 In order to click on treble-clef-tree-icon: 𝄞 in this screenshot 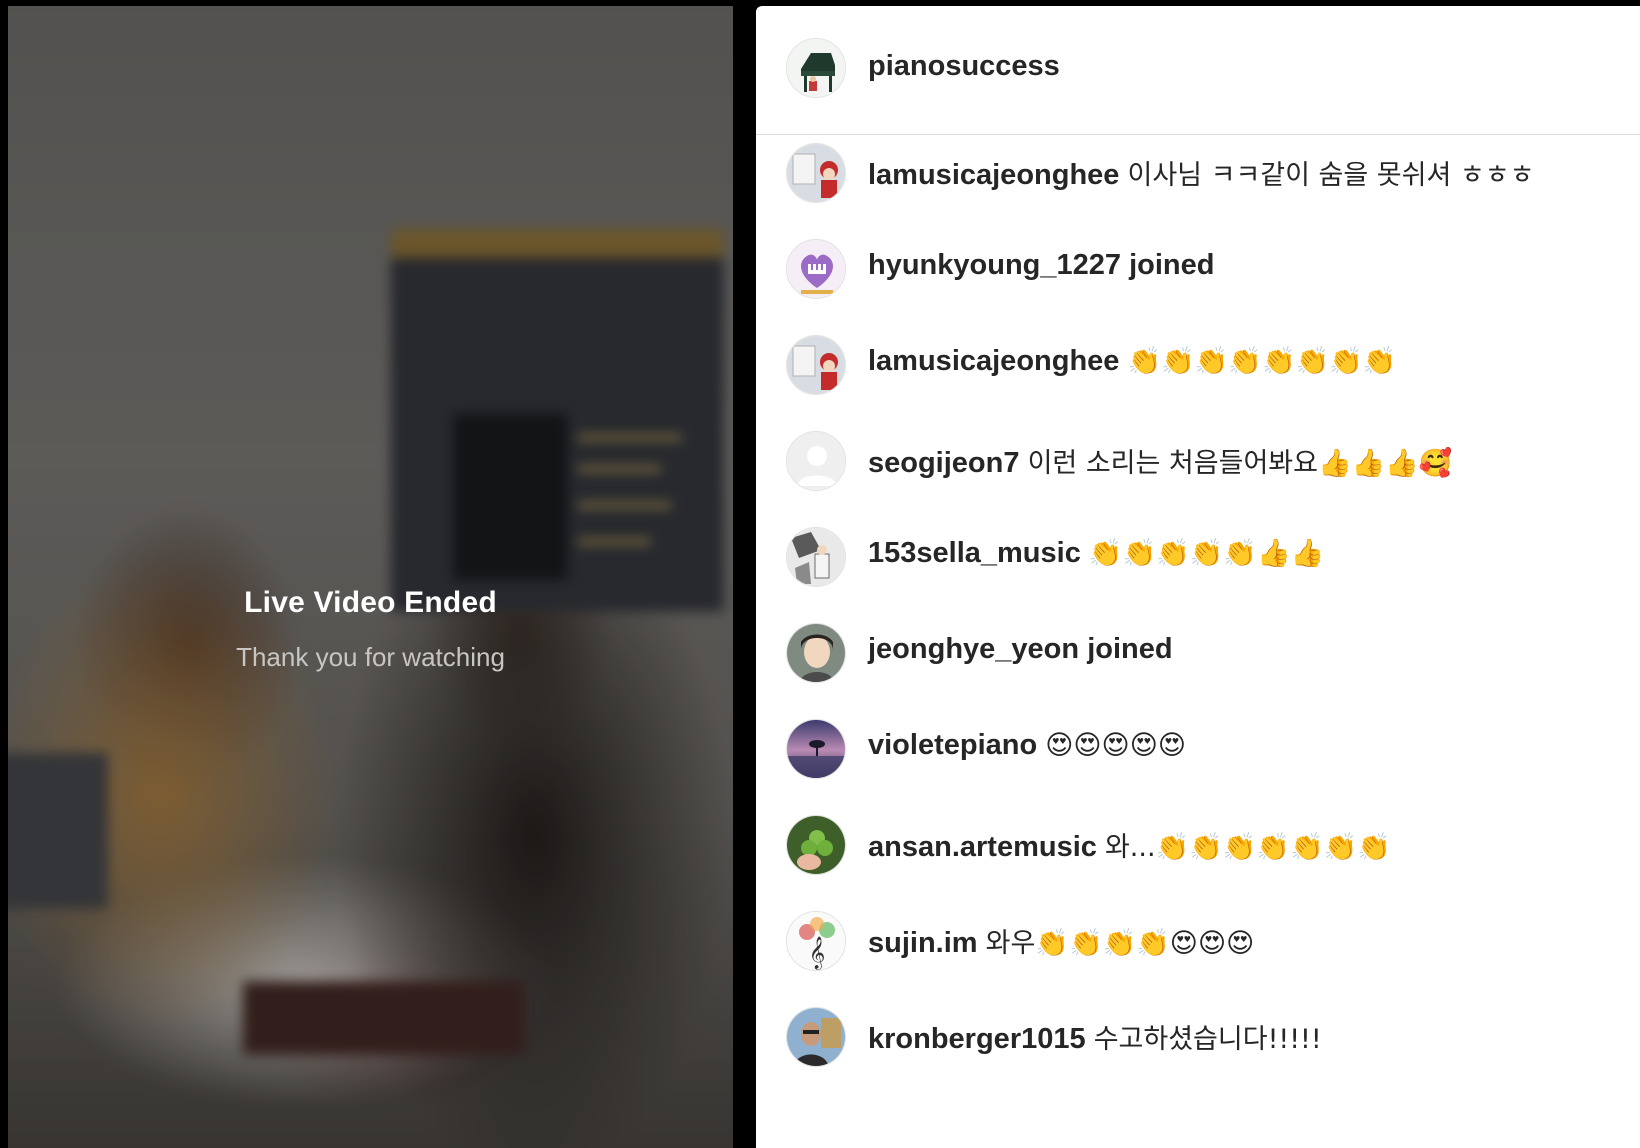, I will do `click(816, 941)`.